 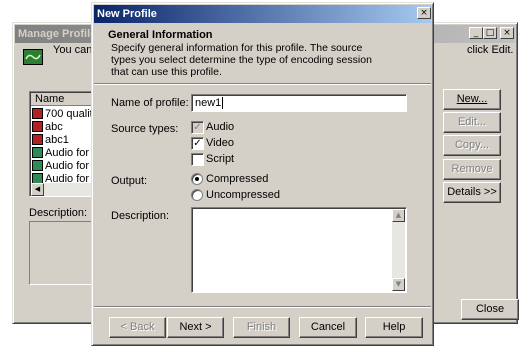 I want to click on description-label: Description:, so click(x=140, y=216).